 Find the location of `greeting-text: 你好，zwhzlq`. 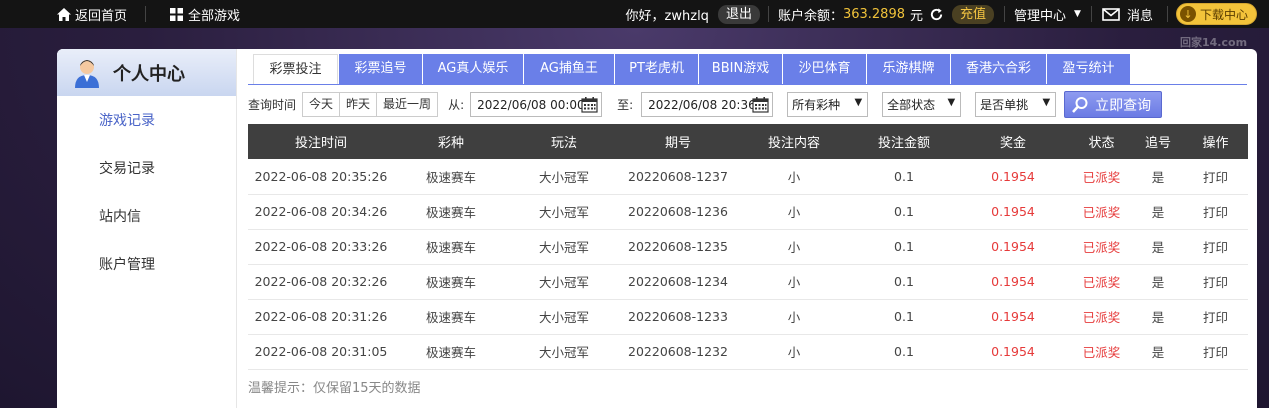

greeting-text: 你好，zwhzlq is located at coordinates (667, 14).